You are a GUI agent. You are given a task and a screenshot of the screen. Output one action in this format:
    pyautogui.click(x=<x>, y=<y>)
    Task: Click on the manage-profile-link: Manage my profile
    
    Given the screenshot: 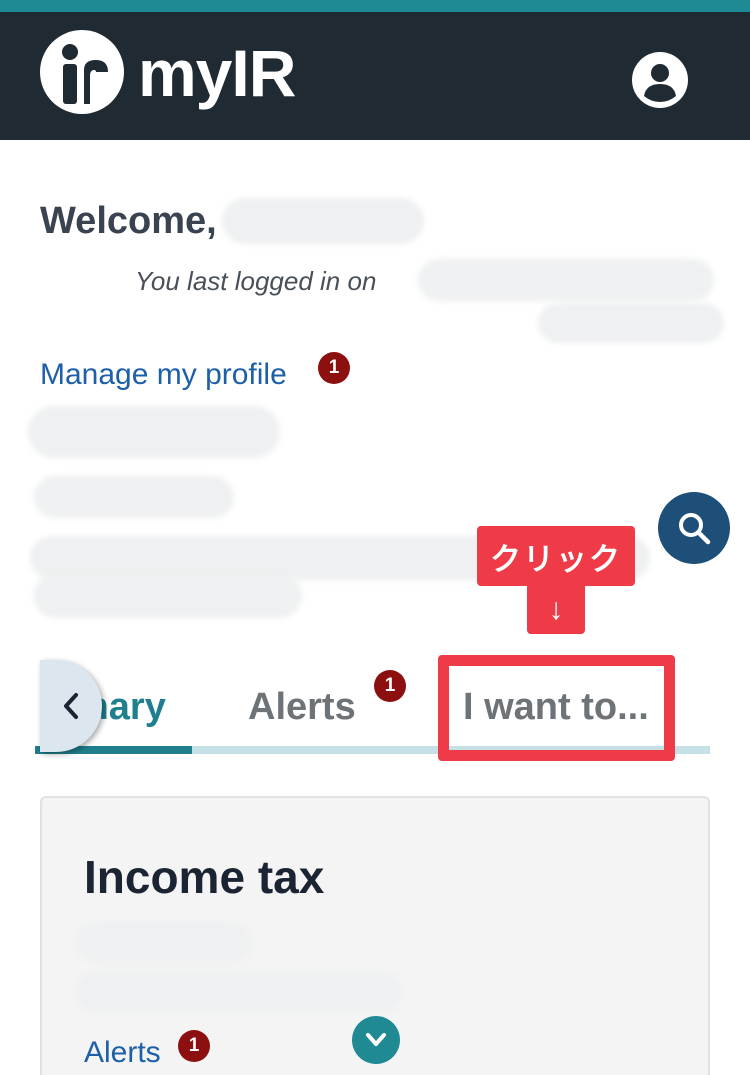 What is the action you would take?
    pyautogui.click(x=163, y=375)
    